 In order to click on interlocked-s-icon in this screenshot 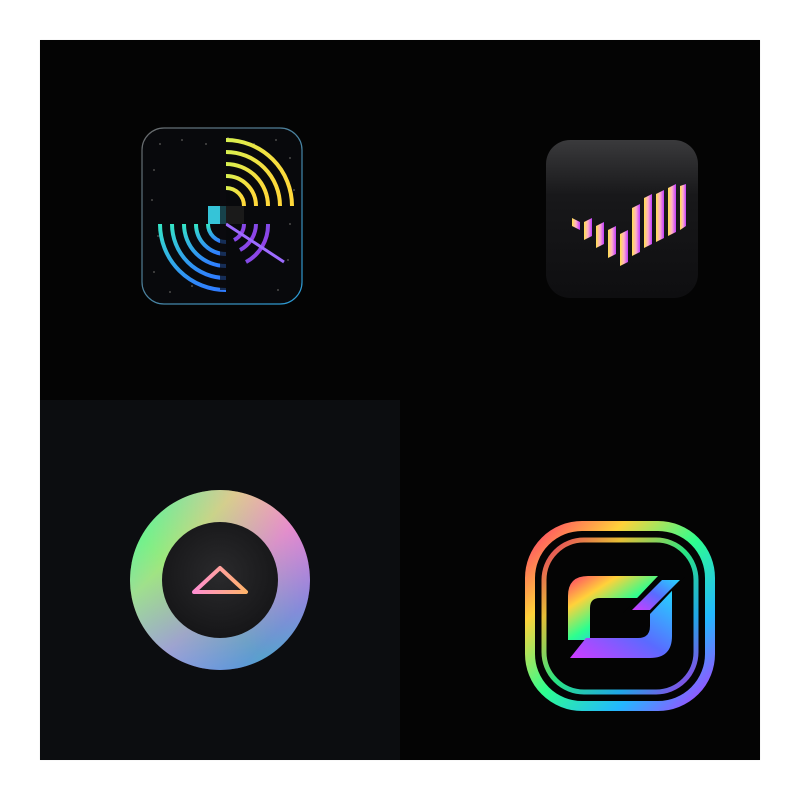, I will do `click(620, 616)`.